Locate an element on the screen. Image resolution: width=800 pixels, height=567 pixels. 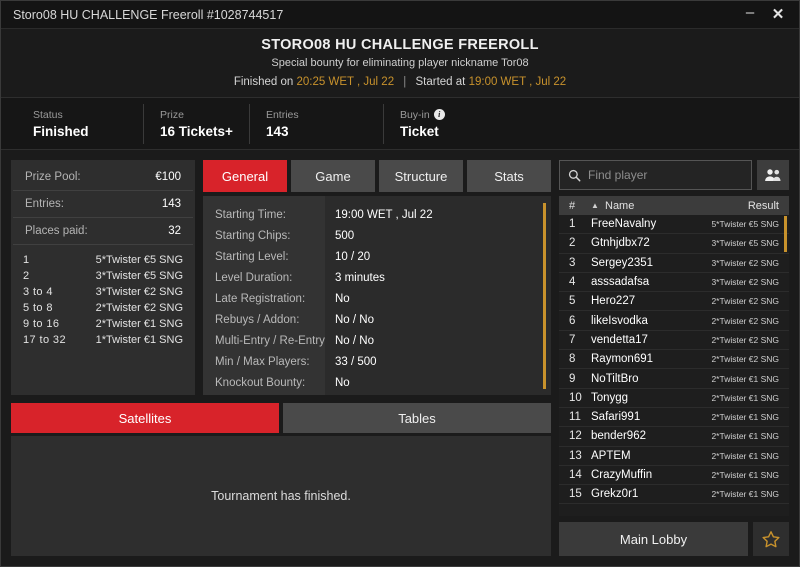
detail-key: Starting Chips: is located at coordinates (253, 236).